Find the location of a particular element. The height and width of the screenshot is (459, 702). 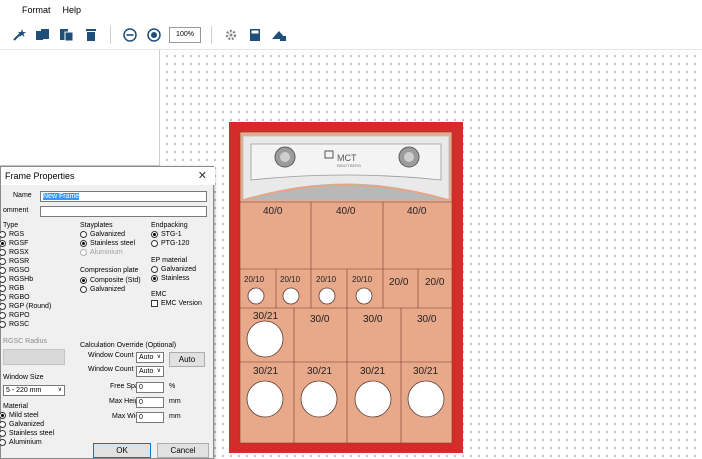

stayplate-option: Galvanized is located at coordinates (102, 234).